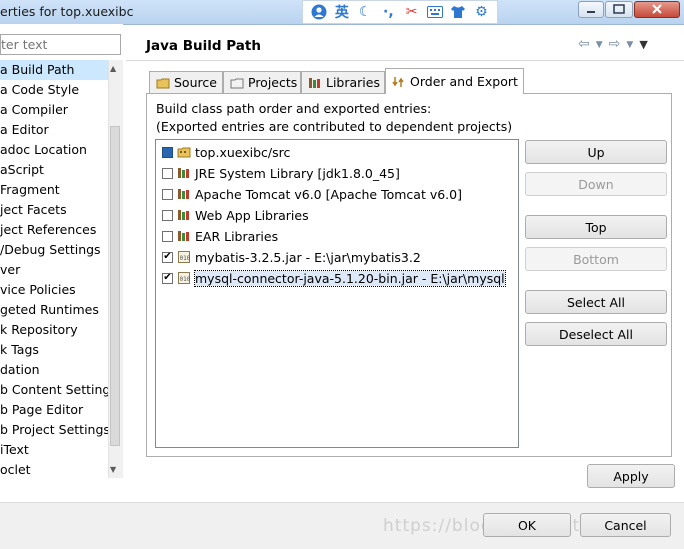 The image size is (684, 549). What do you see at coordinates (596, 184) in the screenshot?
I see `down-button: Down` at bounding box center [596, 184].